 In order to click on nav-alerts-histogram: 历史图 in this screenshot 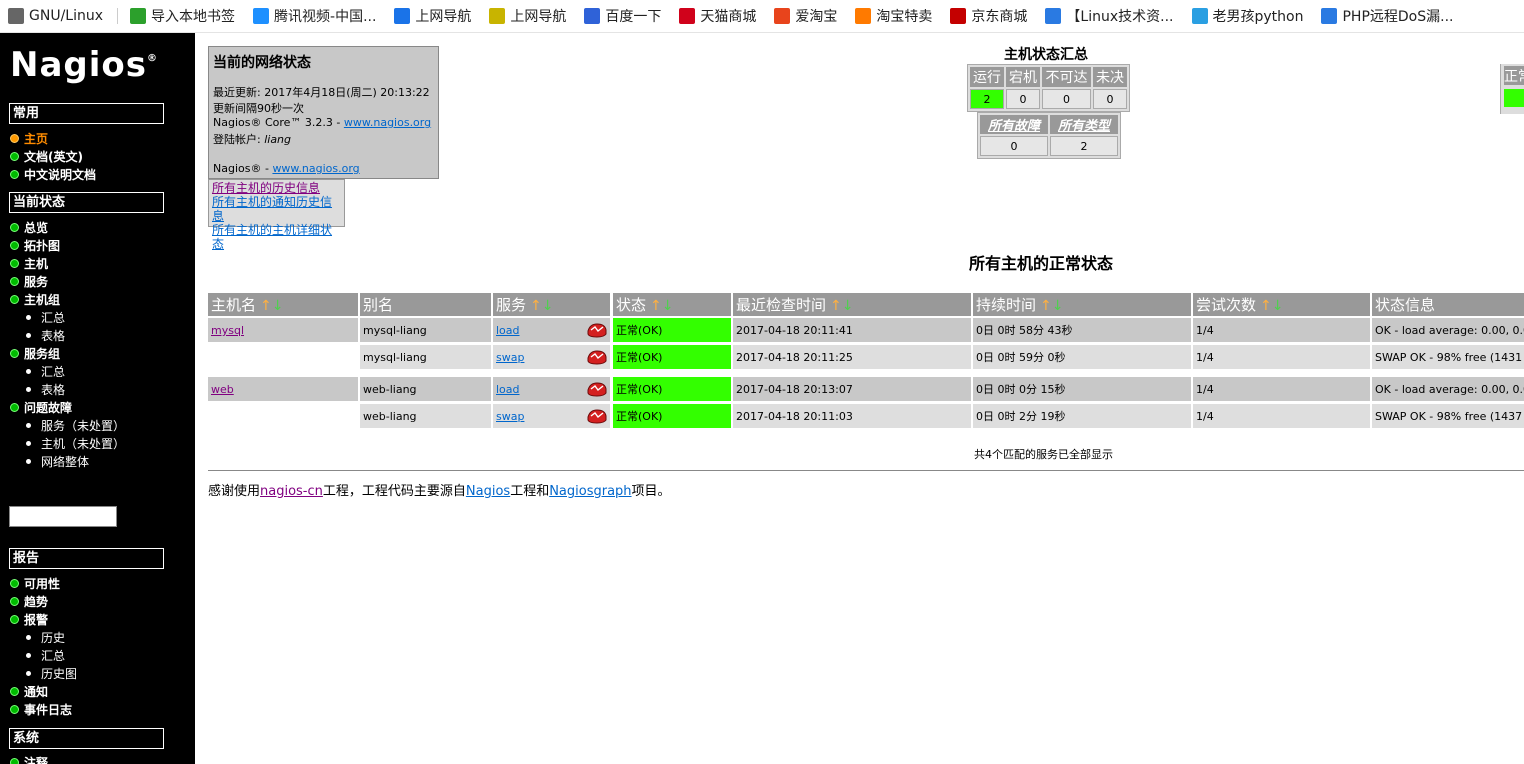, I will do `click(51, 673)`.